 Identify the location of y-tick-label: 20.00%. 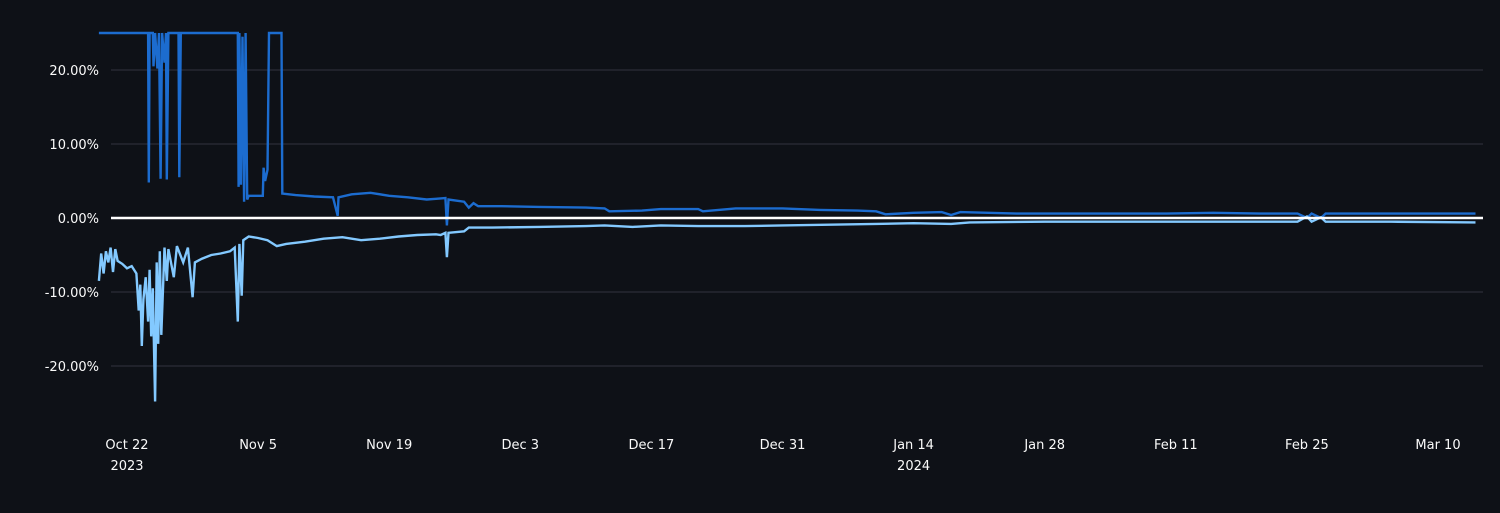
(74, 71).